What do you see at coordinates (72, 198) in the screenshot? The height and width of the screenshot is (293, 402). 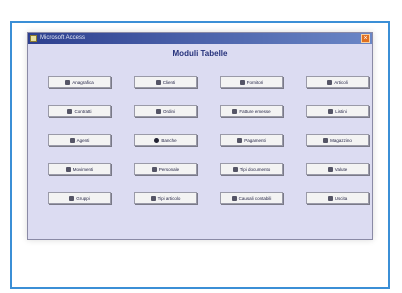 I see `group-icon` at bounding box center [72, 198].